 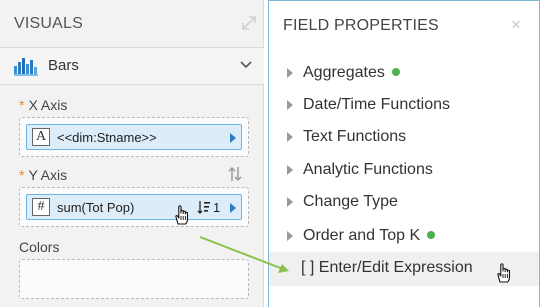 I want to click on x-axis-label: * X Axis, so click(x=43, y=105).